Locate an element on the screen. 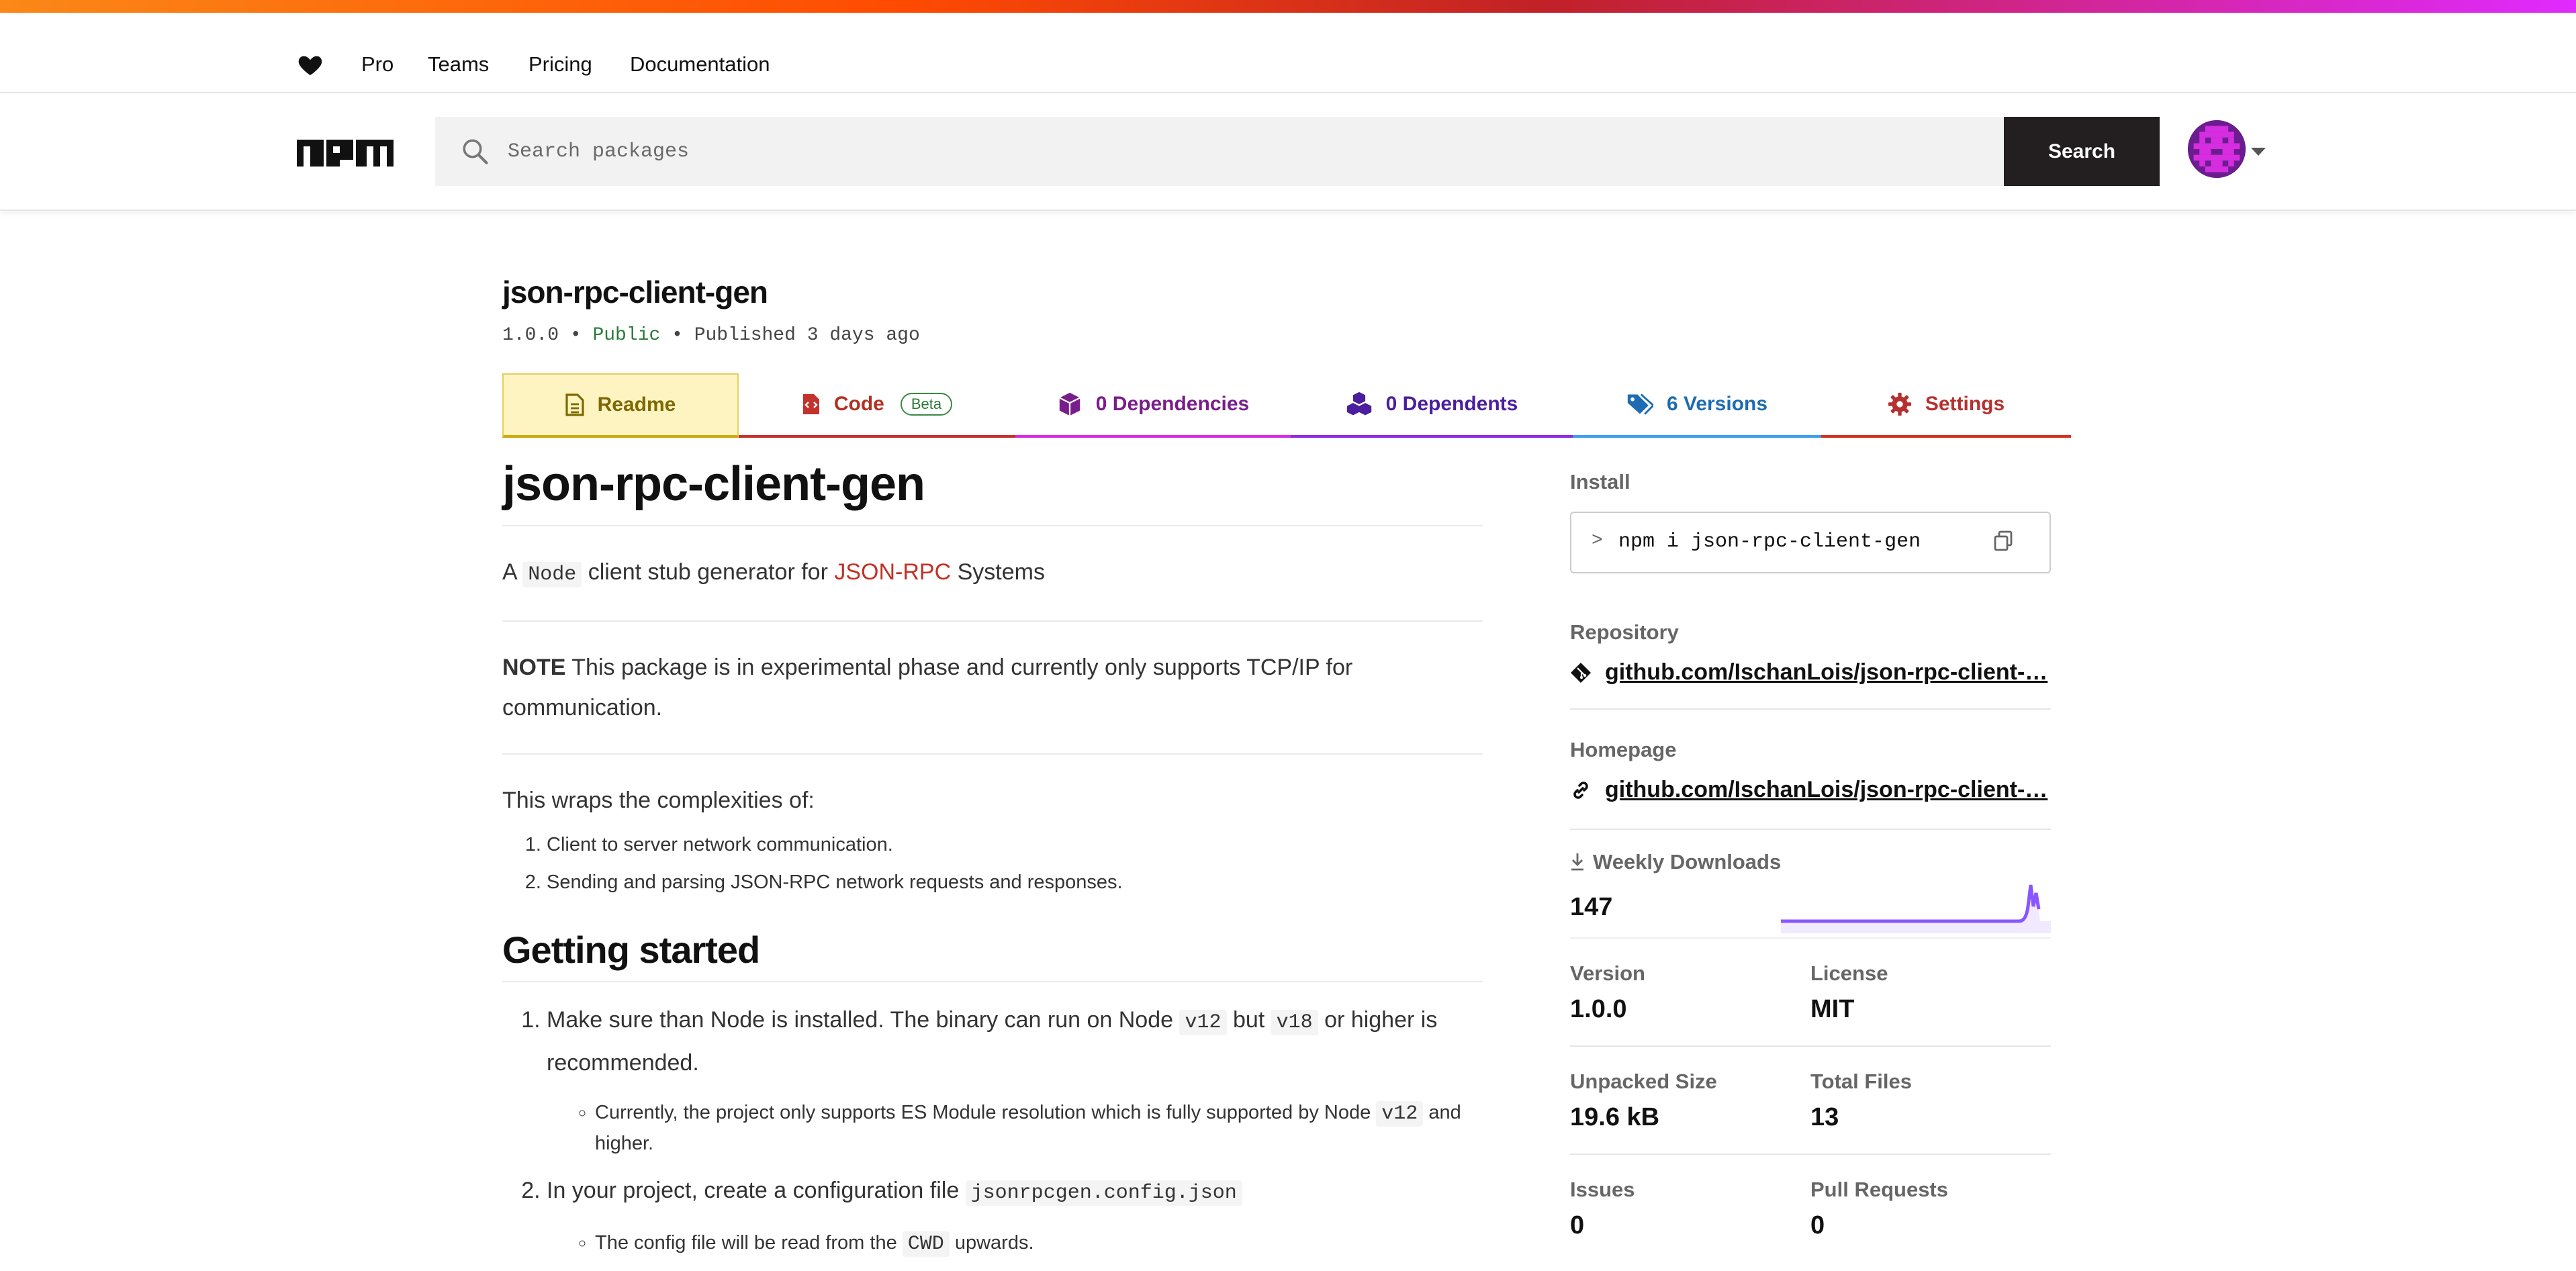 The width and height of the screenshot is (2576, 1271). nav-link-teams: Teams is located at coordinates (458, 64).